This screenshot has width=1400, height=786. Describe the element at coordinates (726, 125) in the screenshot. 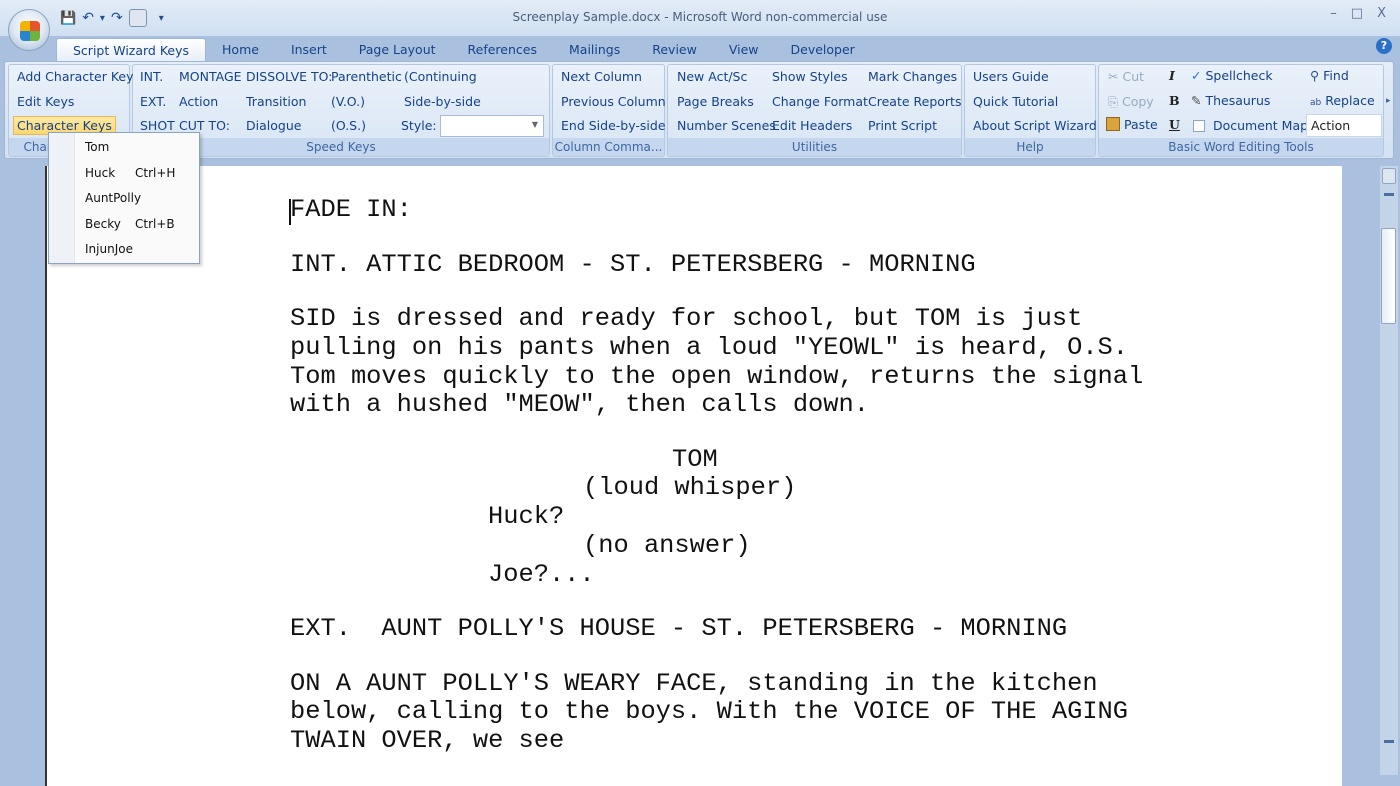

I see `number-scenes-button: Number Scenes` at that location.